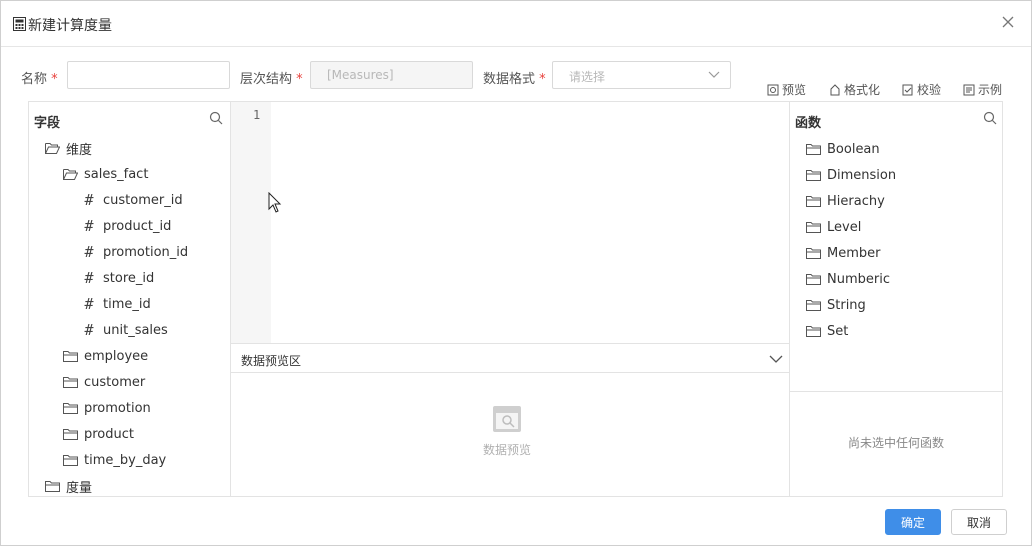 This screenshot has height=546, width=1032. What do you see at coordinates (104, 382) in the screenshot?
I see `folder-item: customer` at bounding box center [104, 382].